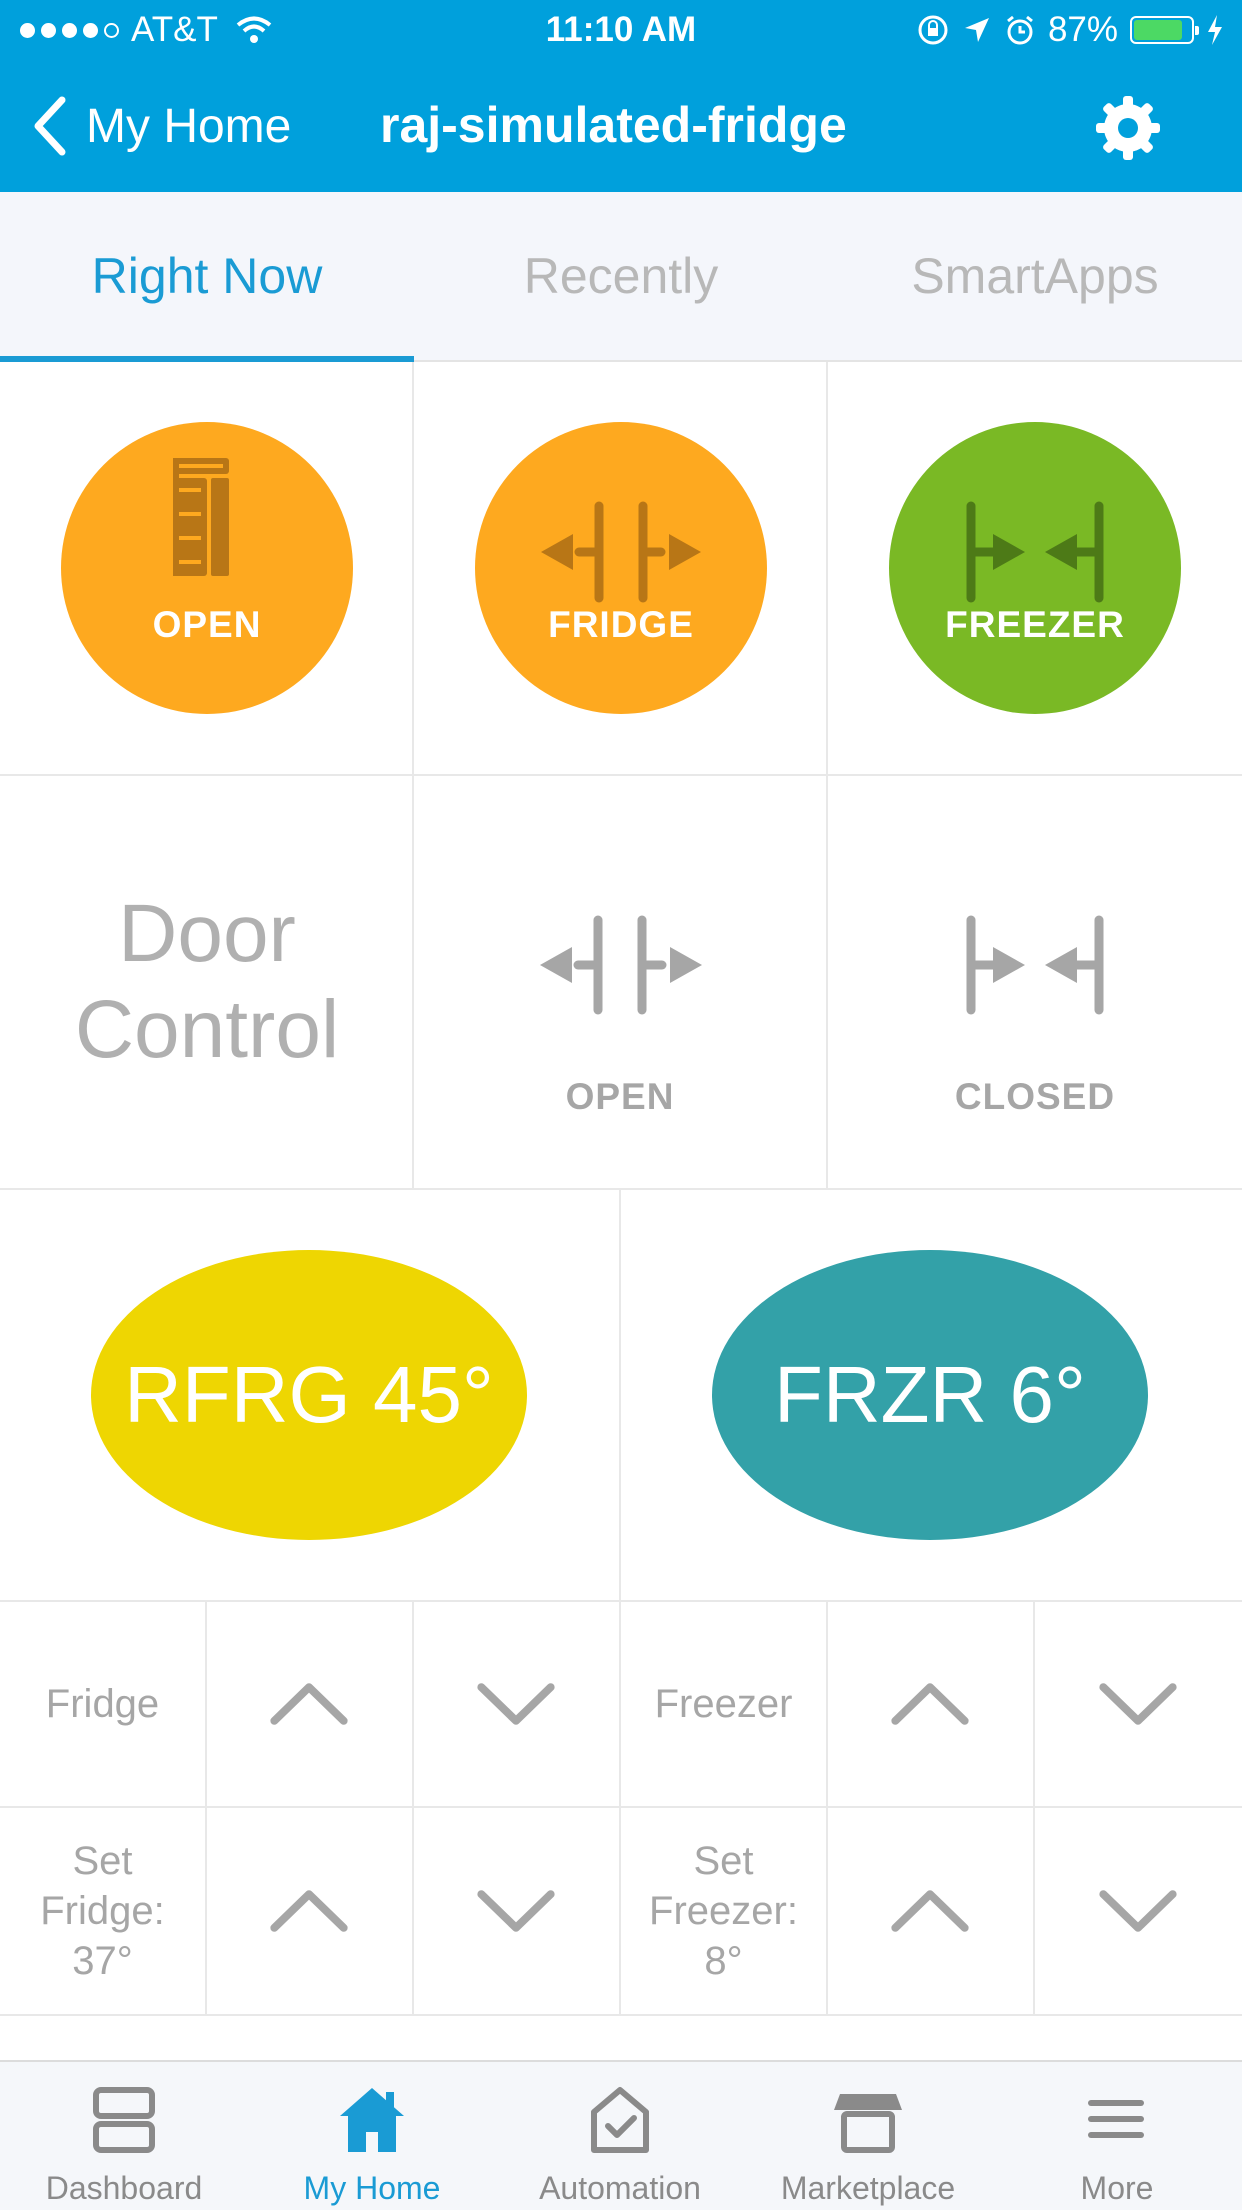 Image resolution: width=1242 pixels, height=2210 pixels. I want to click on tab-smartapps: SmartApps, so click(1035, 276).